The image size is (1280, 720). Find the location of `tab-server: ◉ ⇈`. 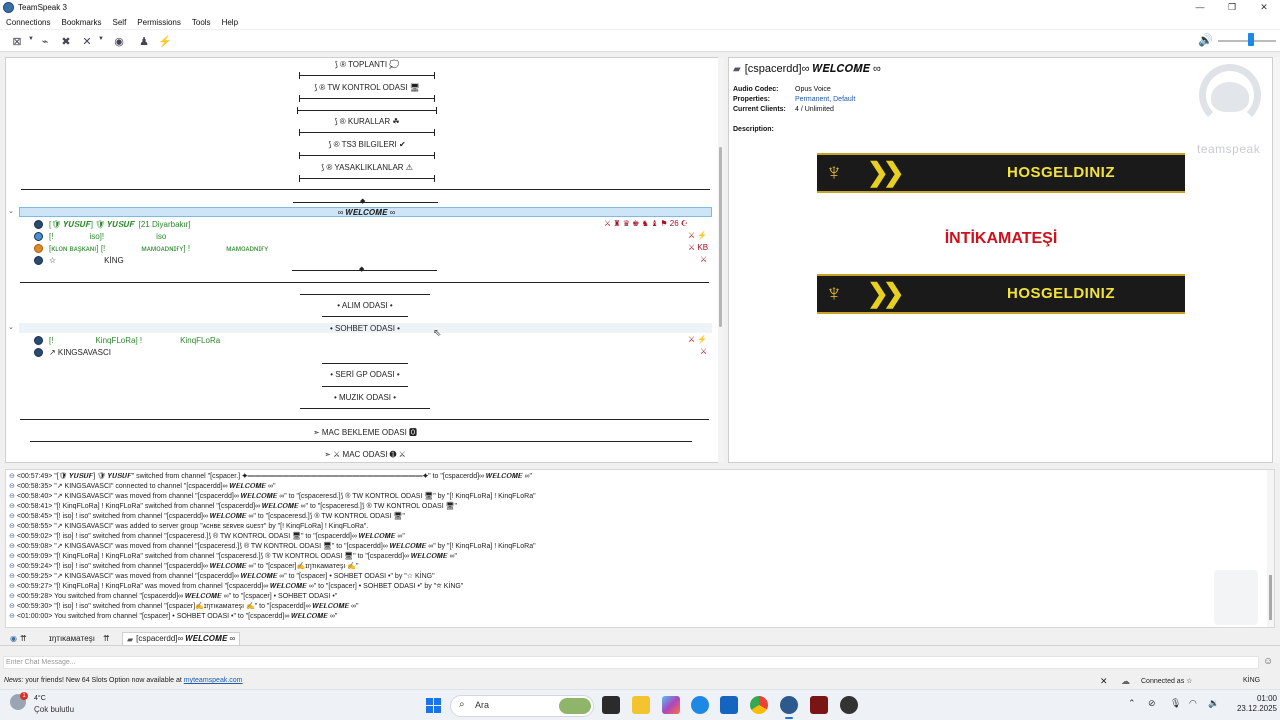

tab-server: ◉ ⇈ is located at coordinates (18, 638).